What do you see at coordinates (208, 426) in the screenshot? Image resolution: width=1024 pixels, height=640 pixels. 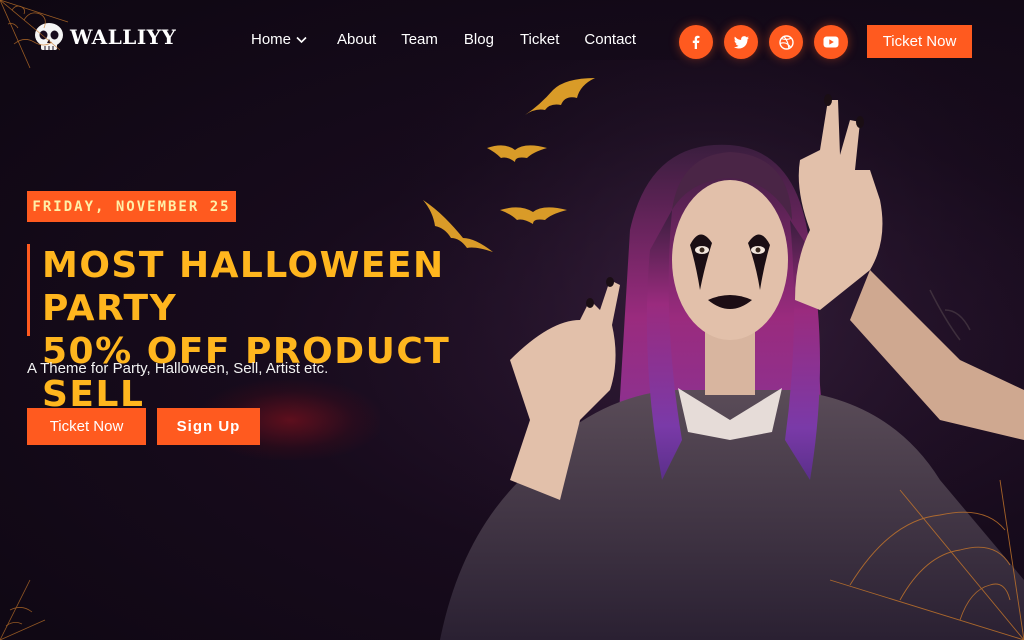 I see `hero-signup-button: Sign Up` at bounding box center [208, 426].